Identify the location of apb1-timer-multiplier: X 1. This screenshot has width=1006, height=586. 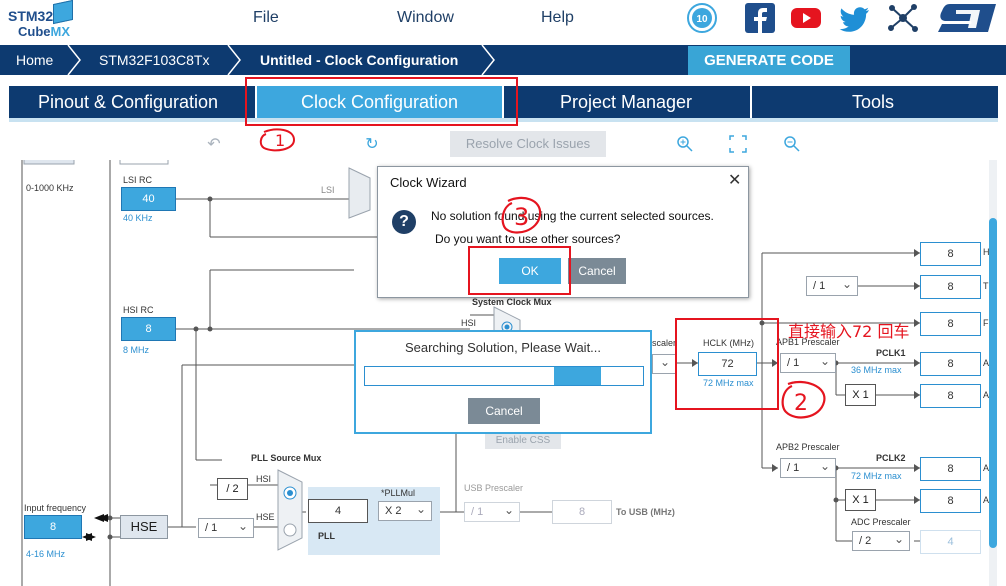
(860, 395).